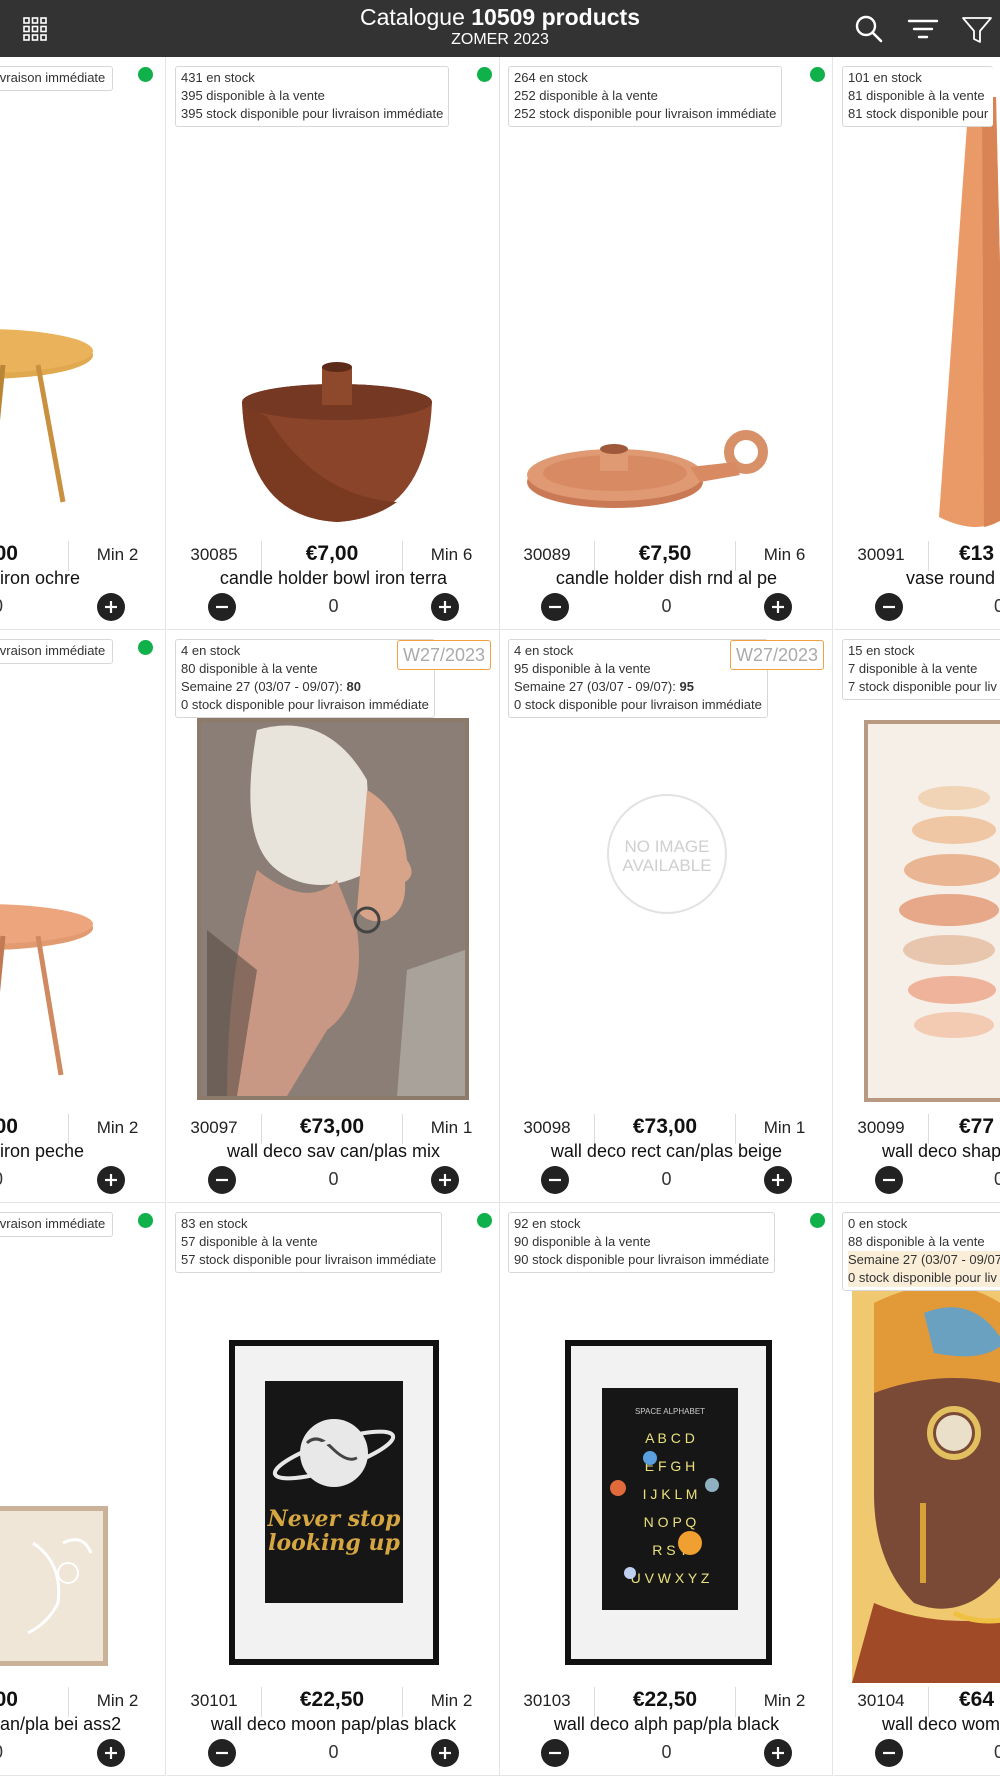 This screenshot has width=1000, height=1778. I want to click on week-value: 95, so click(686, 686).